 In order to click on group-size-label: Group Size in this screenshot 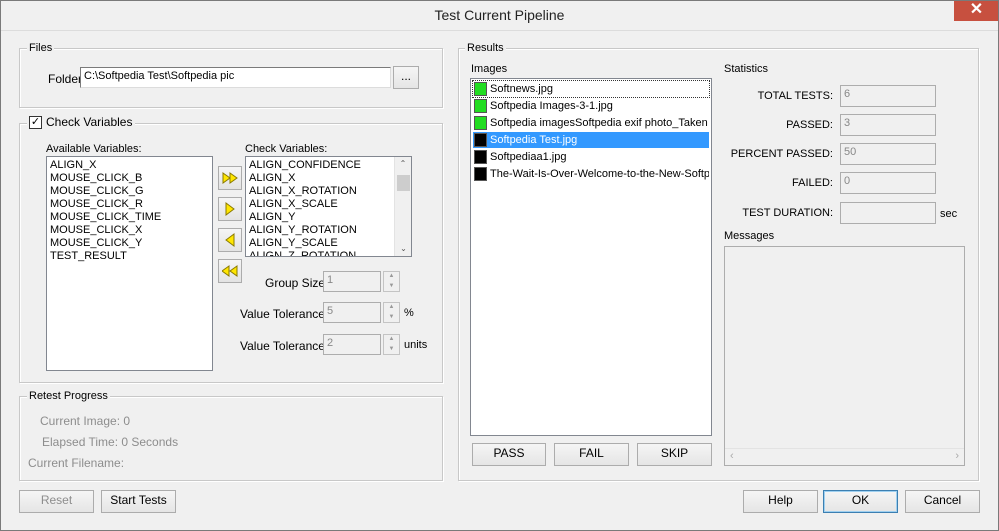, I will do `click(295, 283)`.